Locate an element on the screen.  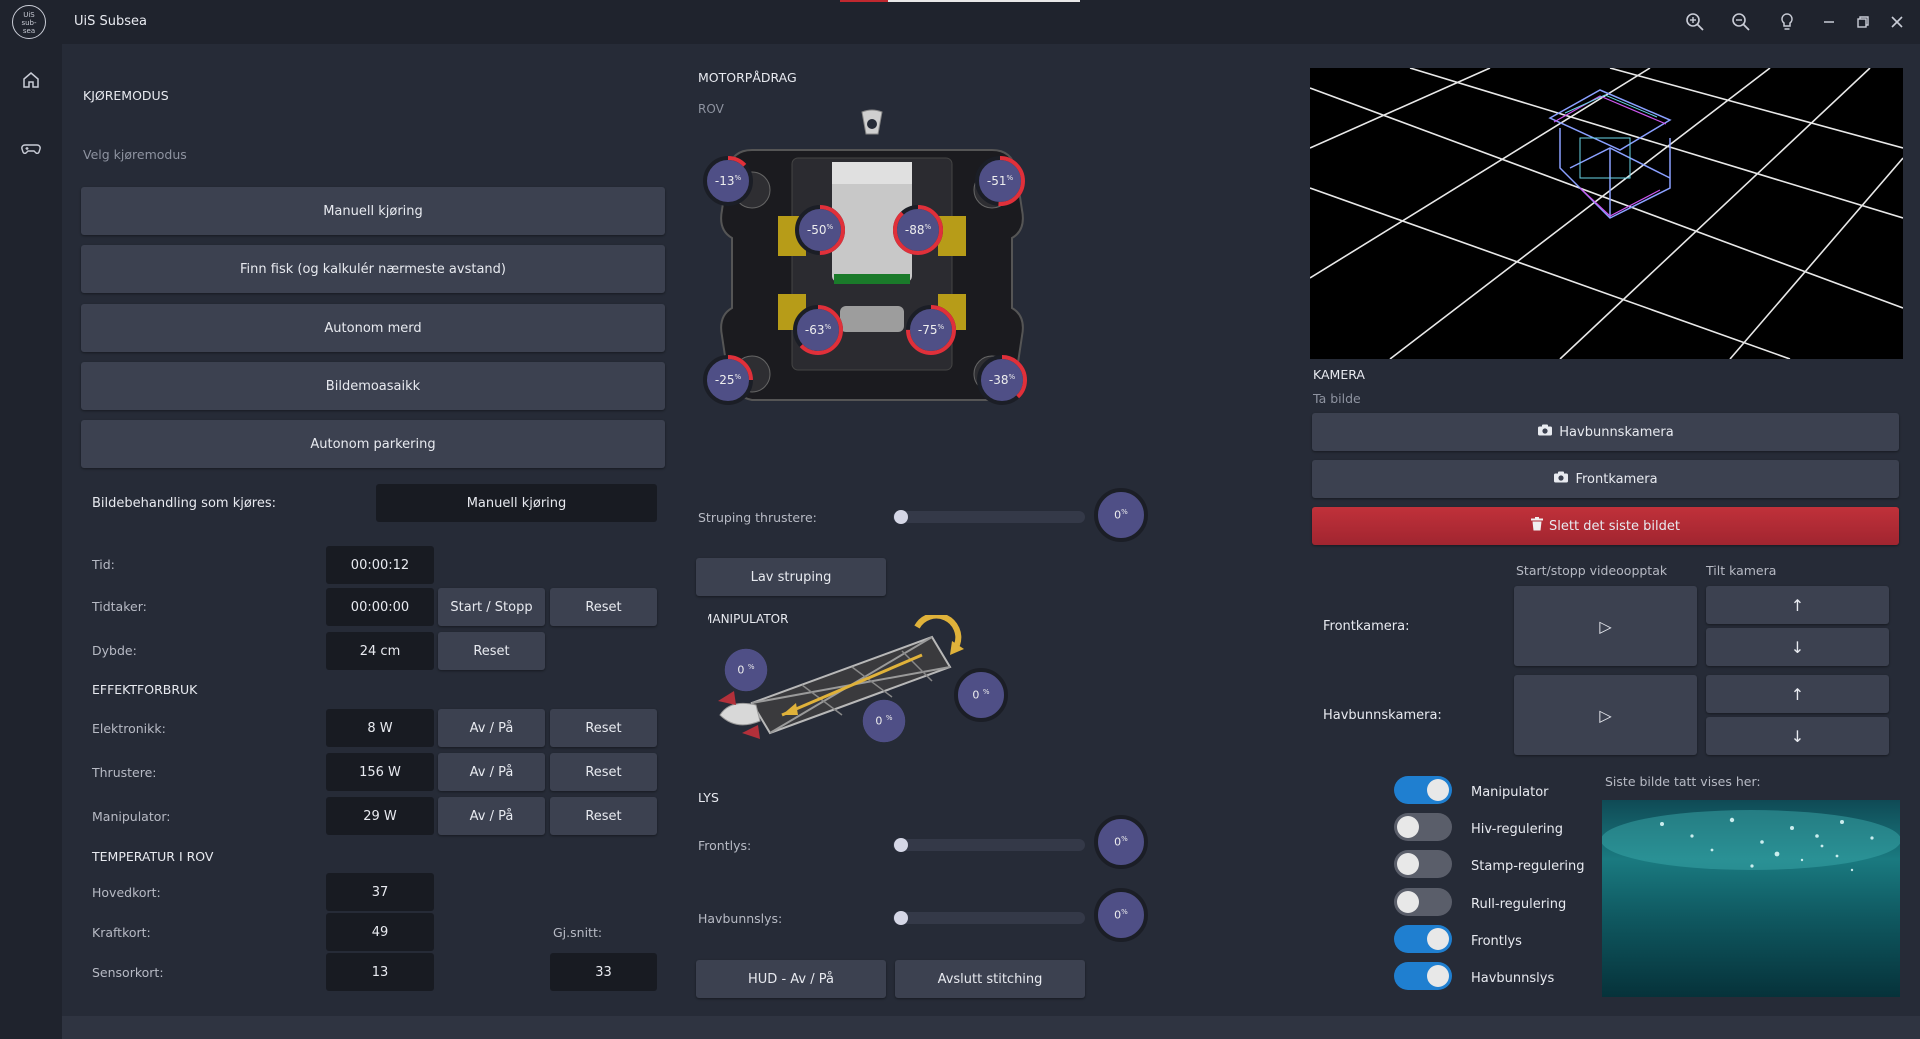
toggle-manipulator-label: Manipulator is located at coordinates (1510, 792).